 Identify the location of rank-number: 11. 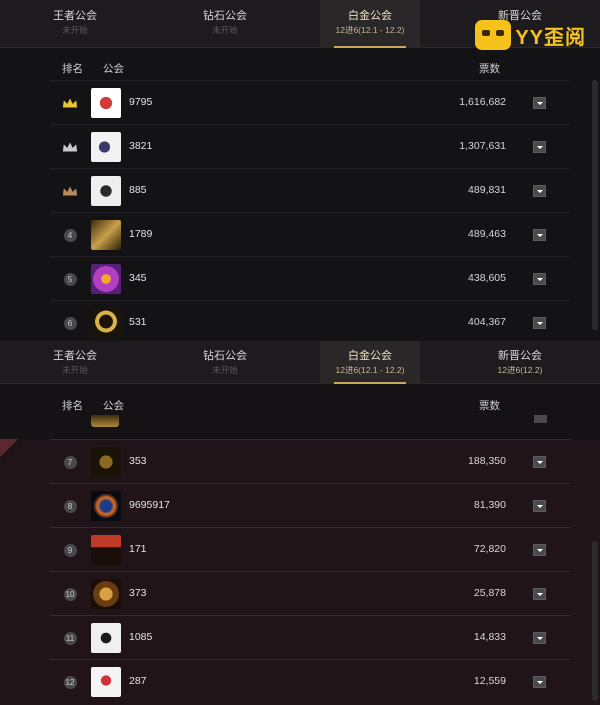
(70, 638).